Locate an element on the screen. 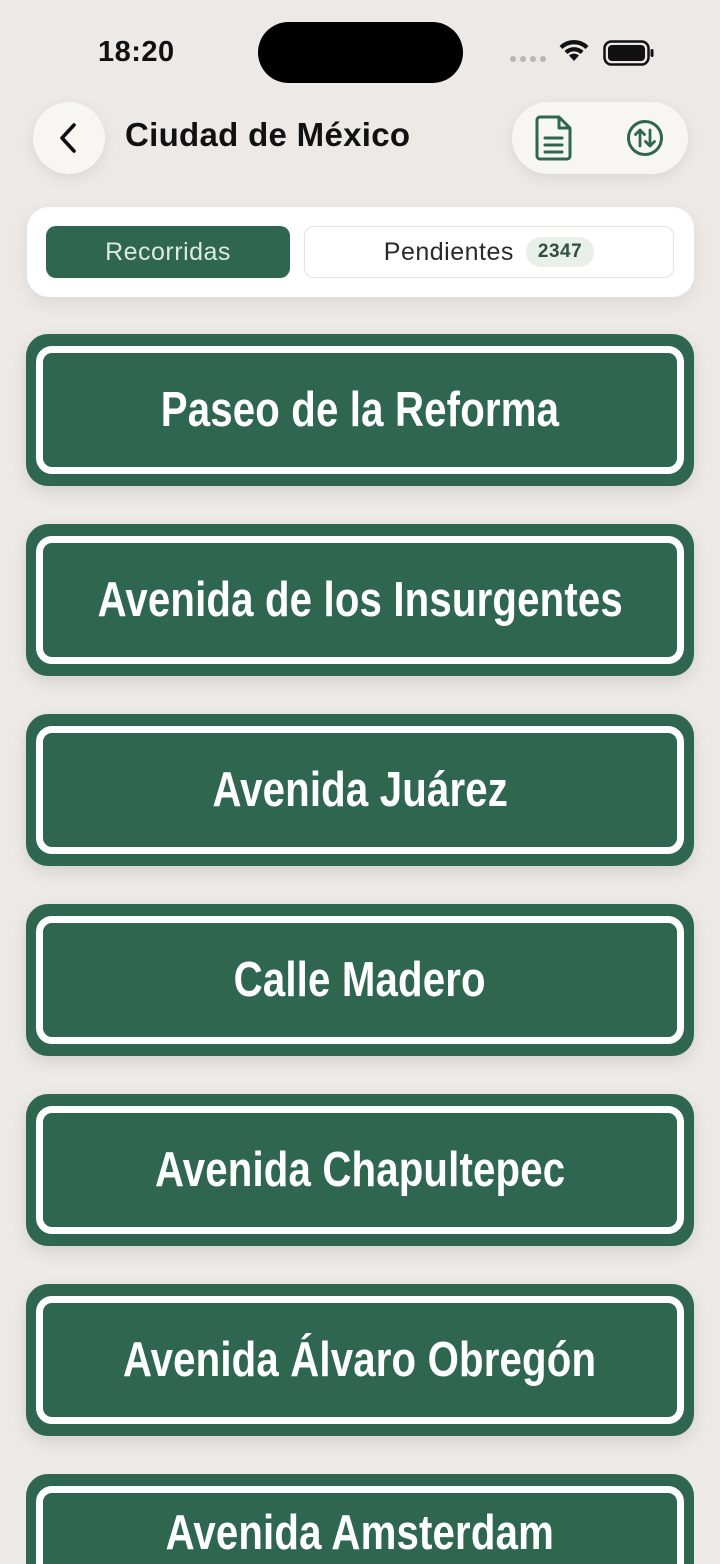  tab-pendientes-label: Pendientes is located at coordinates (448, 251).